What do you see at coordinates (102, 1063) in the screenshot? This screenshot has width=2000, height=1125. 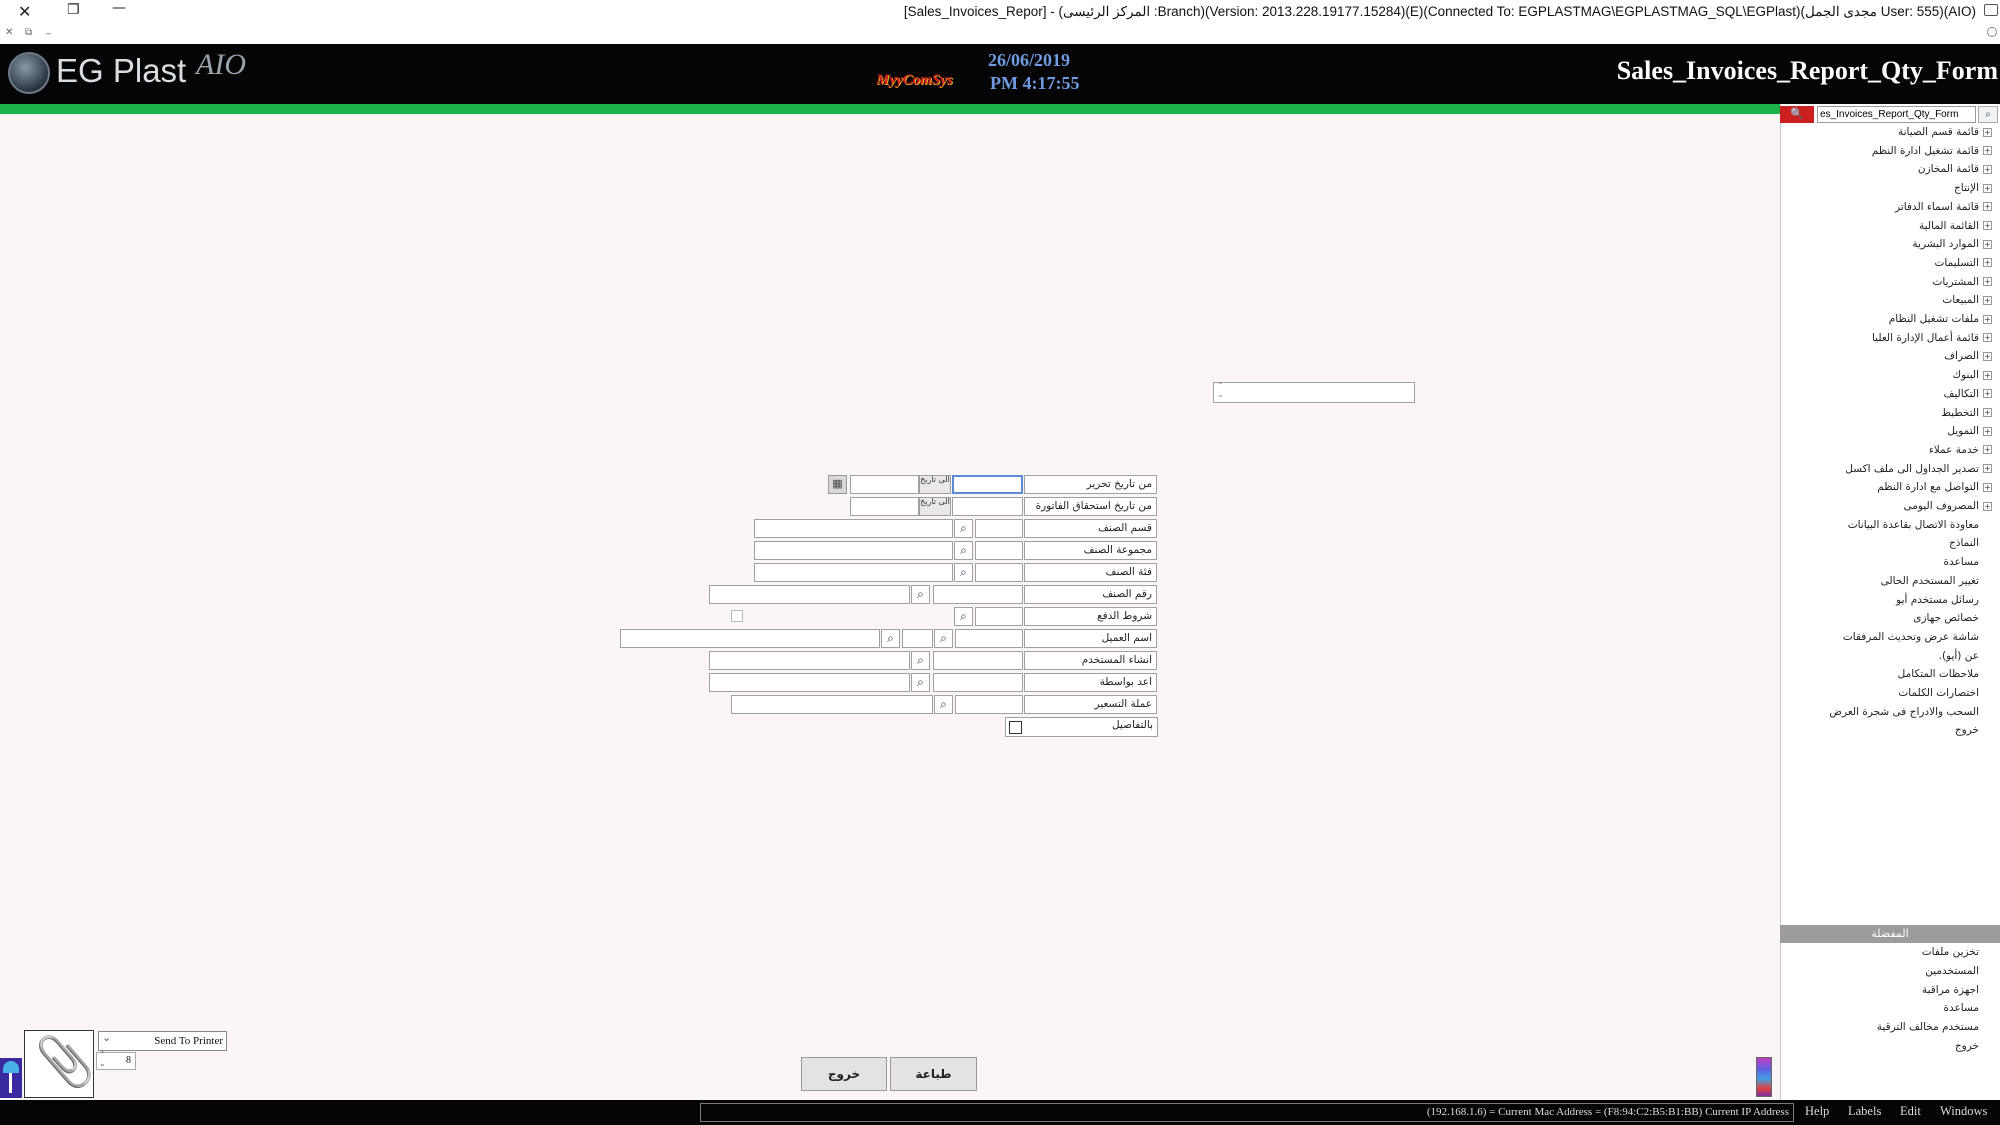 I see `copies-down-icon: ⌄` at bounding box center [102, 1063].